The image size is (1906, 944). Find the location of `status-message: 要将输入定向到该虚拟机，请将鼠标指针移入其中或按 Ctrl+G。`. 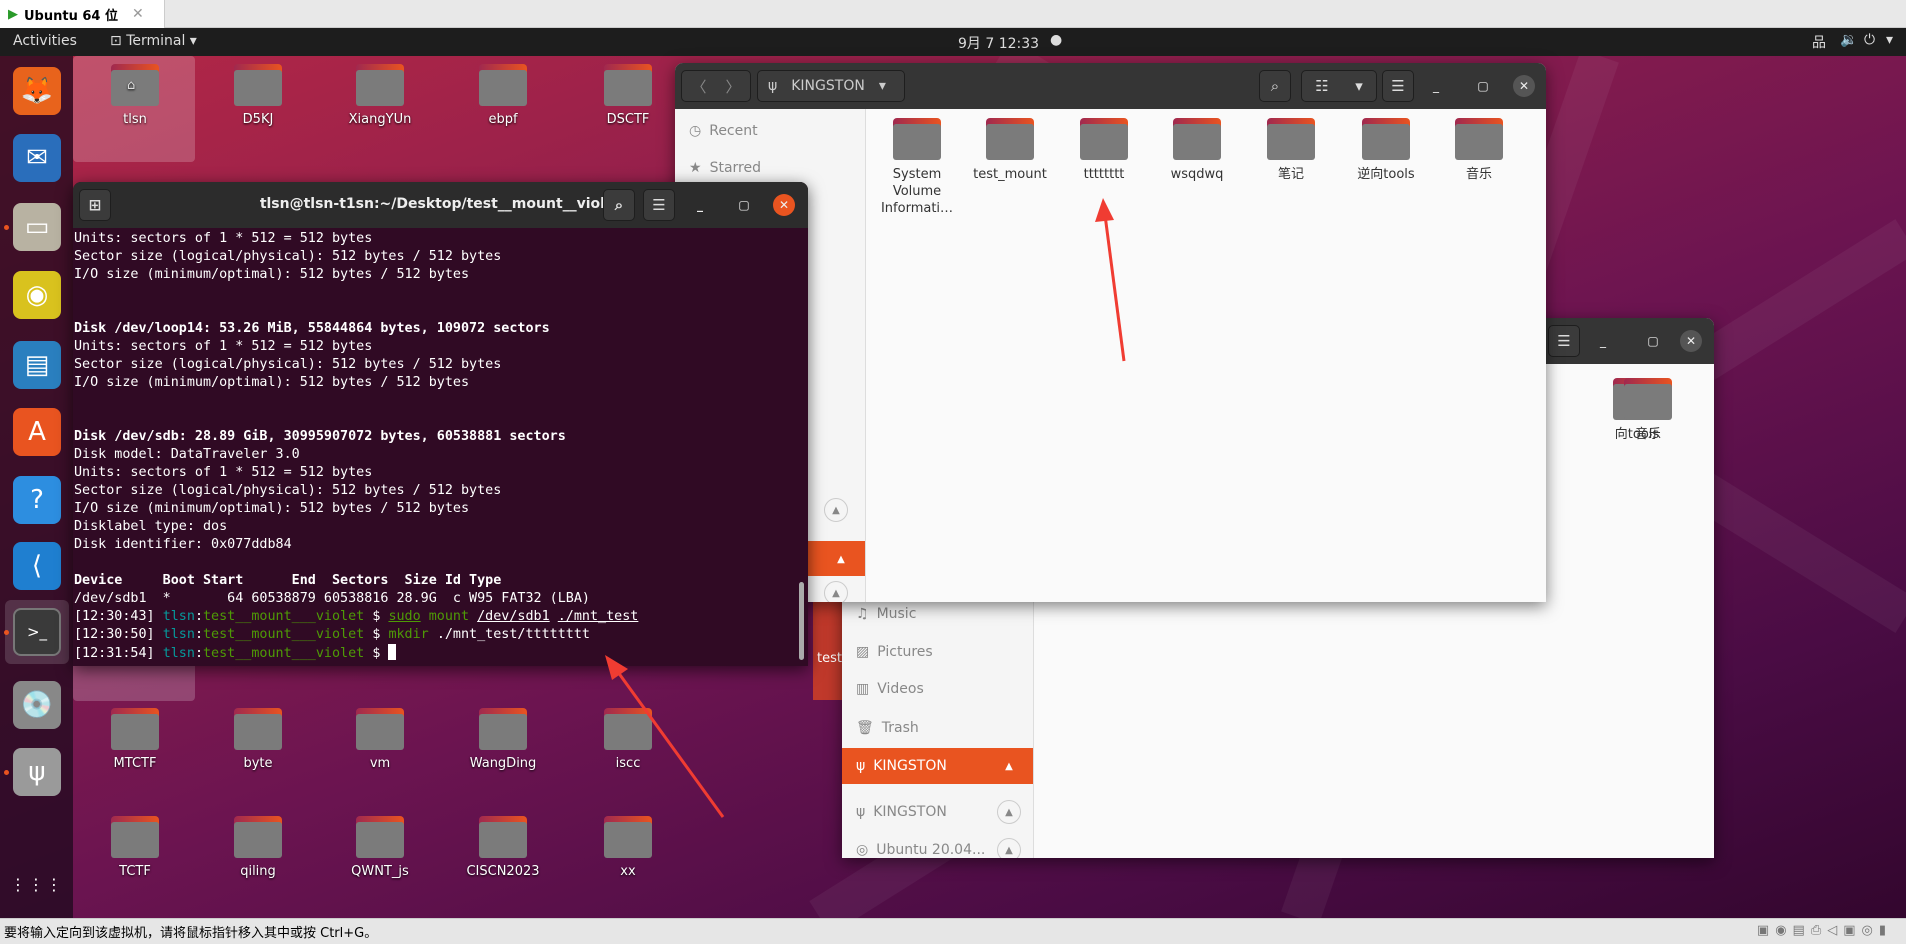

status-message: 要将输入定向到该虚拟机，请将鼠标指针移入其中或按 Ctrl+G。 is located at coordinates (191, 933).